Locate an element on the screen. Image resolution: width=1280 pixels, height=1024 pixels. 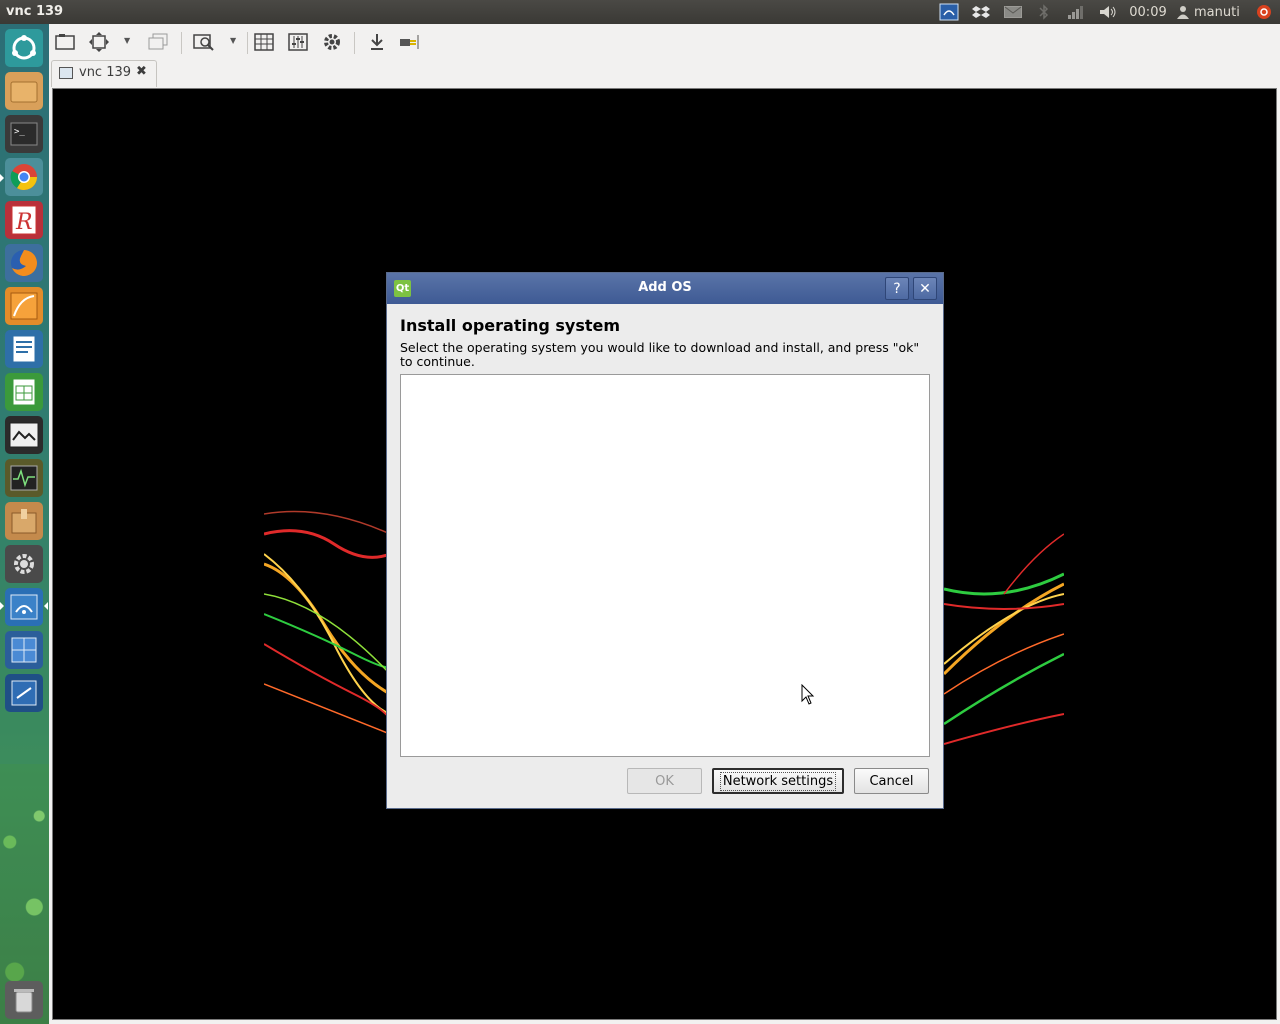
dialog-heading: Install operating system is located at coordinates (510, 325).